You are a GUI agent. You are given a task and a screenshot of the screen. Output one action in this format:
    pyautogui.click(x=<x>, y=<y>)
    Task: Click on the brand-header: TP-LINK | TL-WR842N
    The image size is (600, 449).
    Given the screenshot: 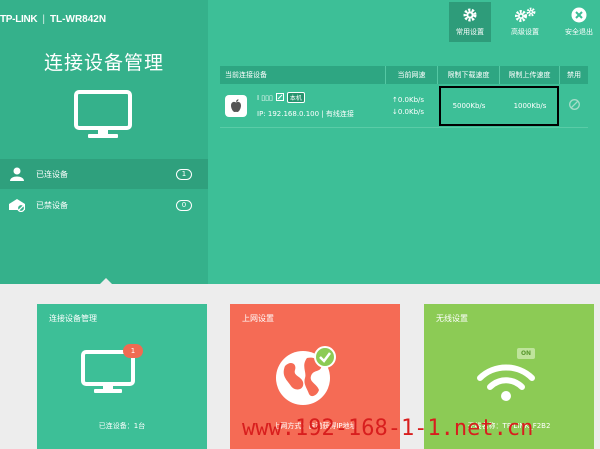 What is the action you would take?
    pyautogui.click(x=104, y=22)
    